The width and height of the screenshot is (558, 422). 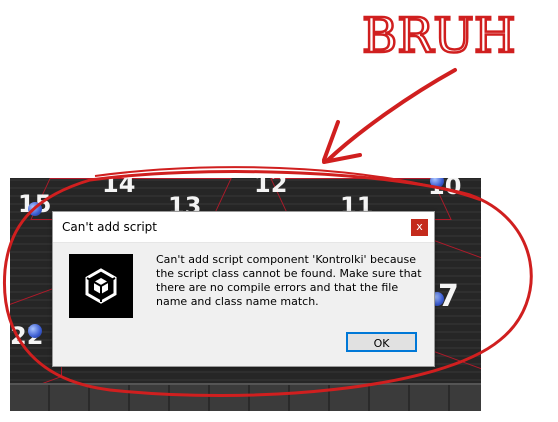 I want to click on close-button: x, so click(x=419, y=227).